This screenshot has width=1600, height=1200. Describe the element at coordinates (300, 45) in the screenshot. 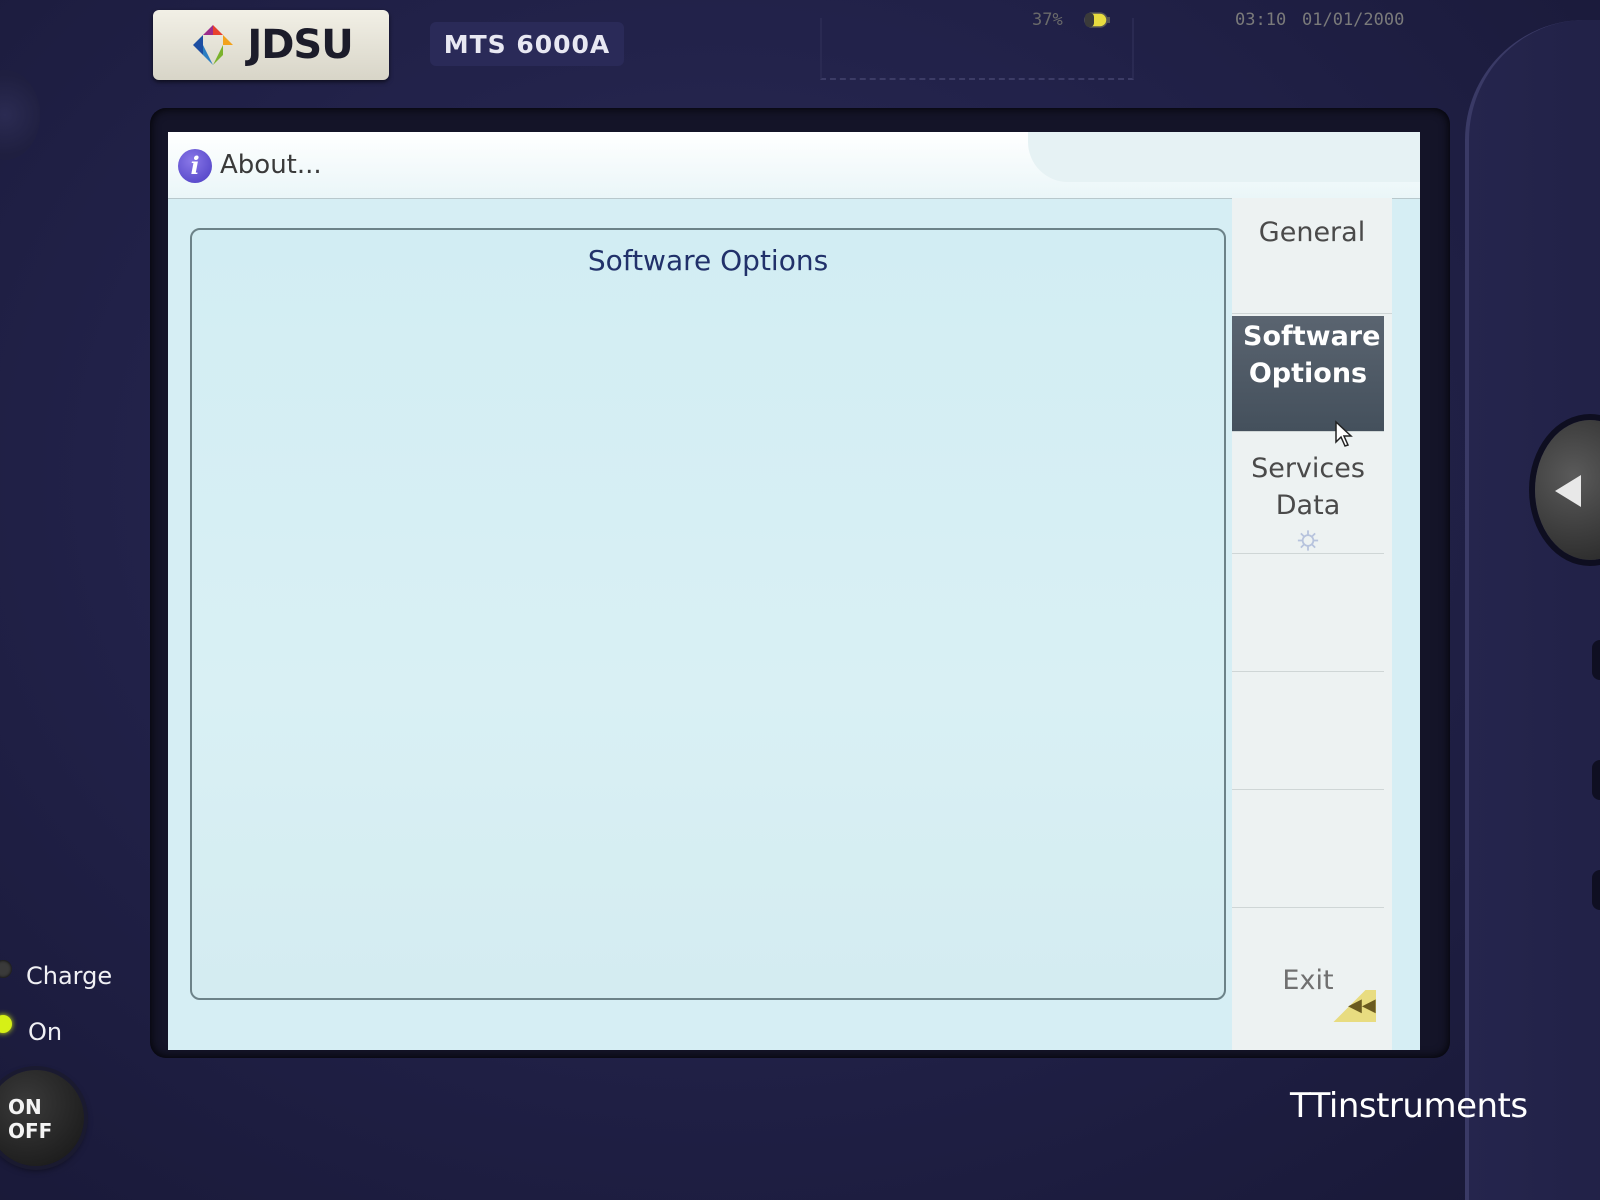

I see `brand-name: JDSU` at that location.